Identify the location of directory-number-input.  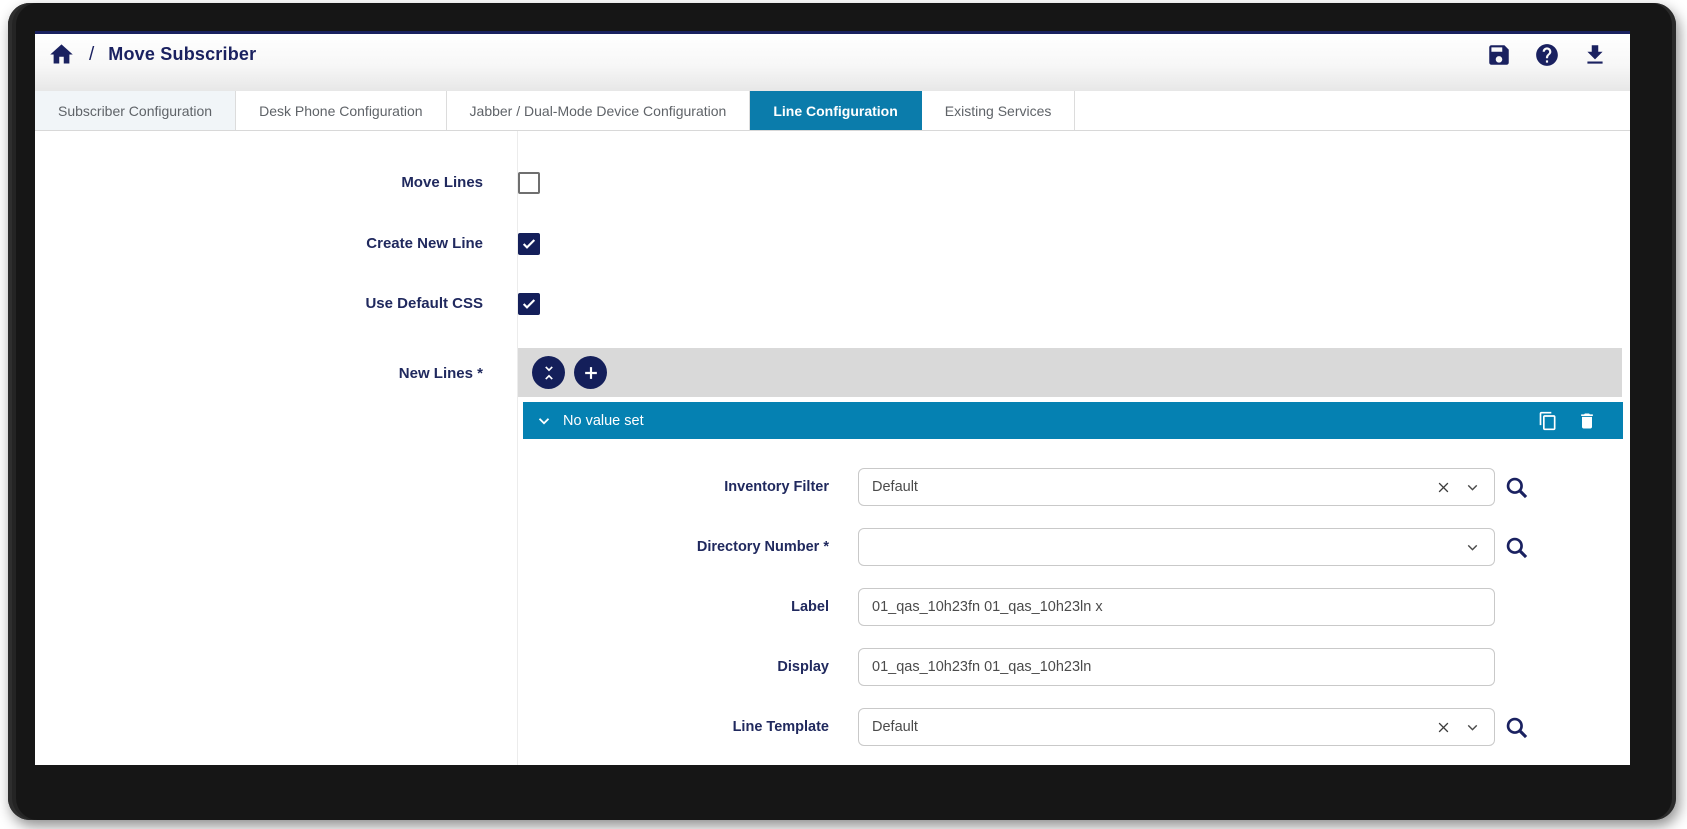
(1161, 547).